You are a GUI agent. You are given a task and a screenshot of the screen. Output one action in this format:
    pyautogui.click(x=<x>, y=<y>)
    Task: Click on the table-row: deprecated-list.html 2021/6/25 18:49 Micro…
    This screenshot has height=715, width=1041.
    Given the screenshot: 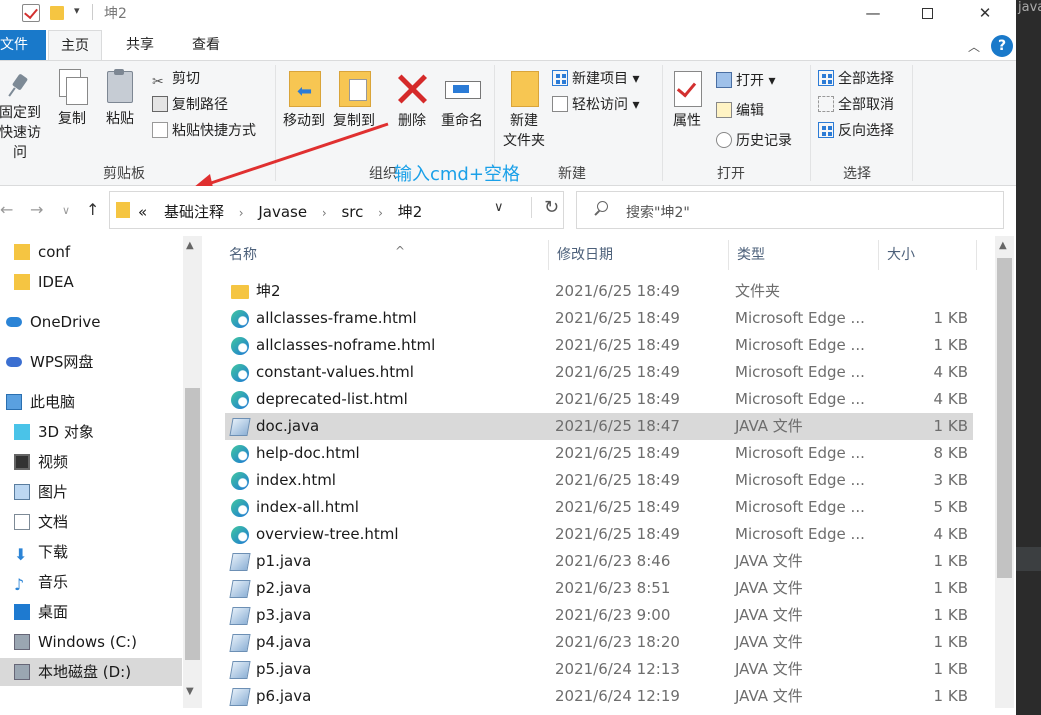 What is the action you would take?
    pyautogui.click(x=599, y=399)
    